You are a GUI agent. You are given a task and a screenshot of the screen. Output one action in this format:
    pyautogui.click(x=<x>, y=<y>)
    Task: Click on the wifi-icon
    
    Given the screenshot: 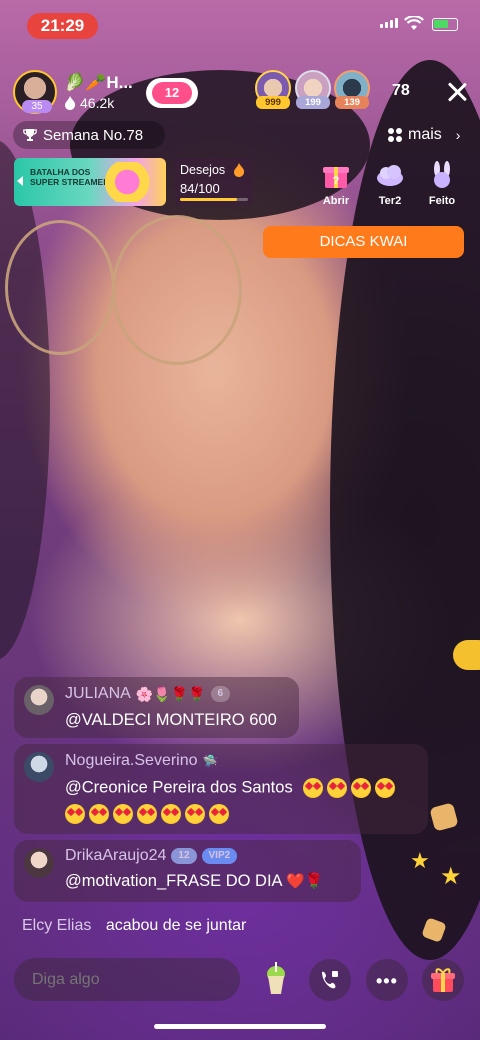 What is the action you would take?
    pyautogui.click(x=414, y=23)
    